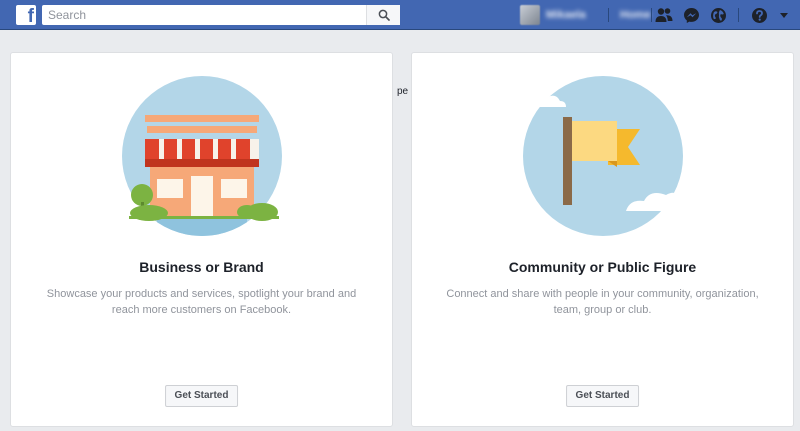 The image size is (800, 431). What do you see at coordinates (30, 16) in the screenshot?
I see `logo-letter: f` at bounding box center [30, 16].